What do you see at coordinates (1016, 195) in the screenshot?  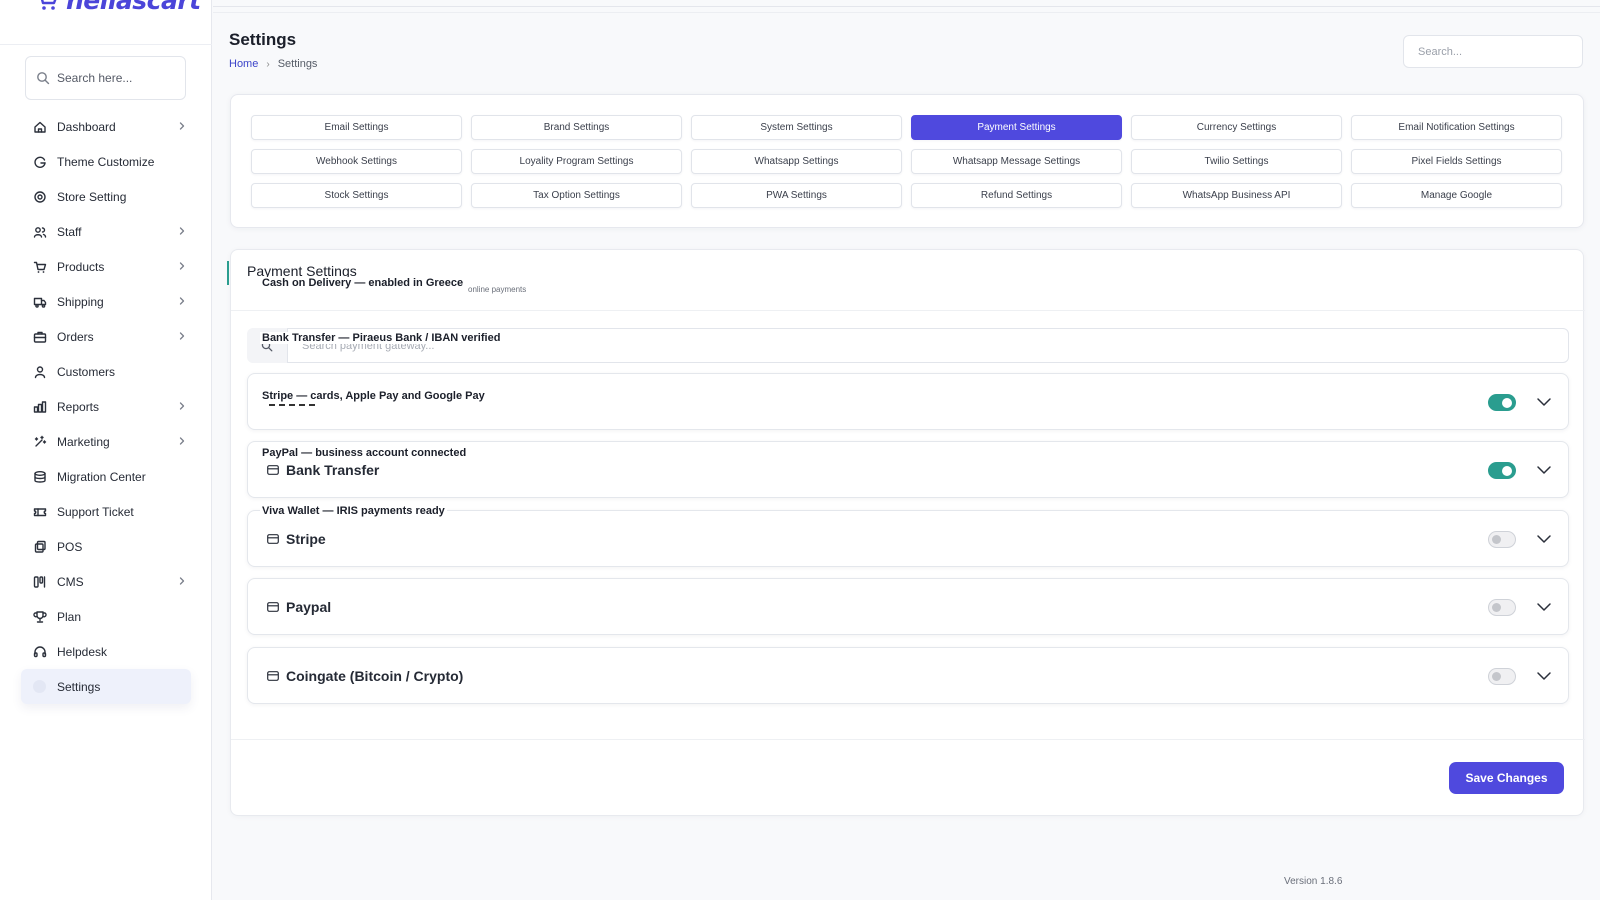 I see `tab-refund-settings: Refund Settings` at bounding box center [1016, 195].